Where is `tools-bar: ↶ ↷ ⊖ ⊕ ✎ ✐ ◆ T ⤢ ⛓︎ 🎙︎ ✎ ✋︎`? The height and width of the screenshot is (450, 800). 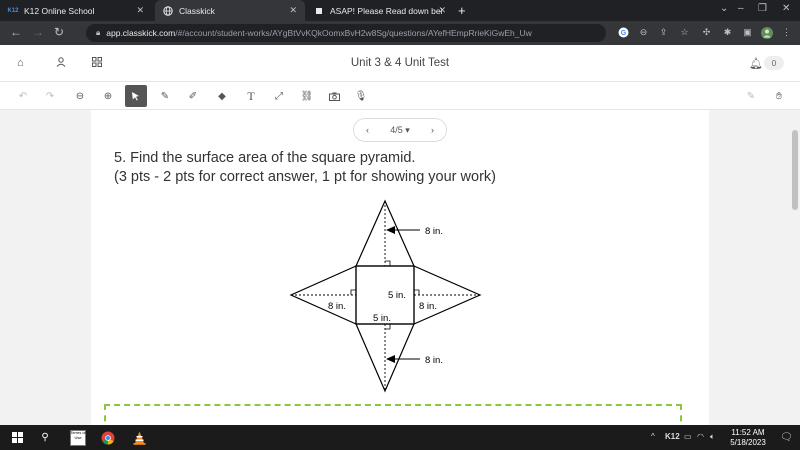 tools-bar: ↶ ↷ ⊖ ⊕ ✎ ✐ ◆ T ⤢ ⛓︎ 🎙︎ ✎ ✋︎ is located at coordinates (400, 96).